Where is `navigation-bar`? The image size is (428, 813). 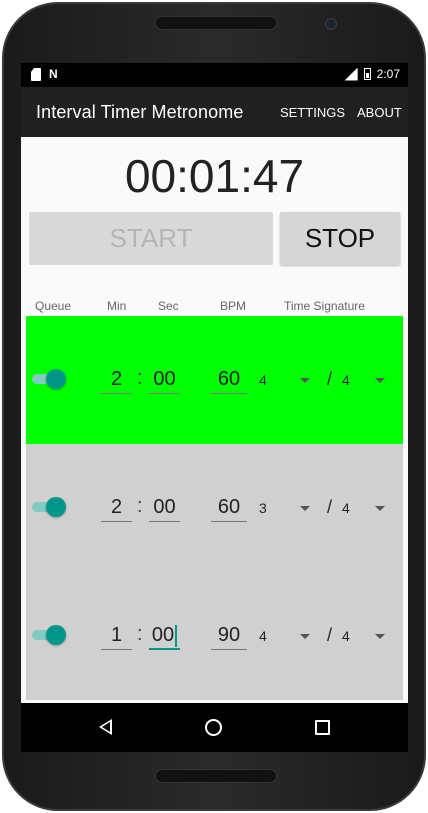 navigation-bar is located at coordinates (214, 727).